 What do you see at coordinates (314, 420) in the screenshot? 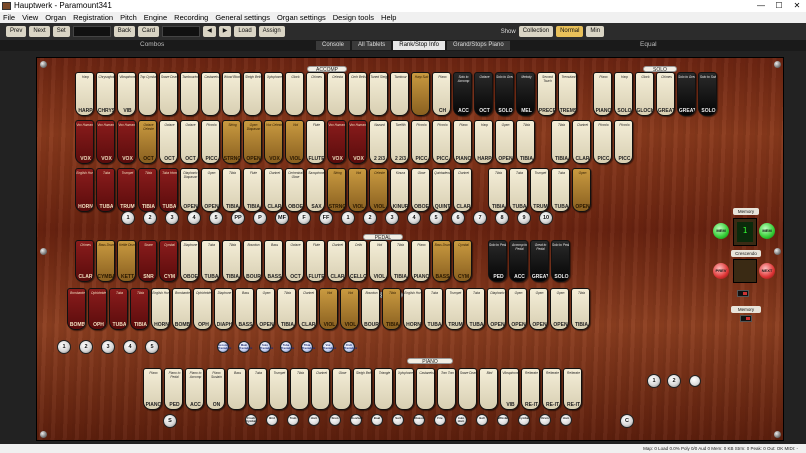
I see `effect-piston-3: Horn` at bounding box center [314, 420].